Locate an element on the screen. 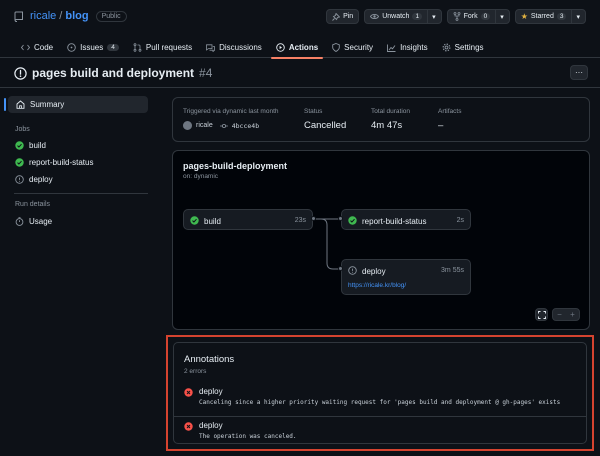  pin-icon is located at coordinates (336, 16).